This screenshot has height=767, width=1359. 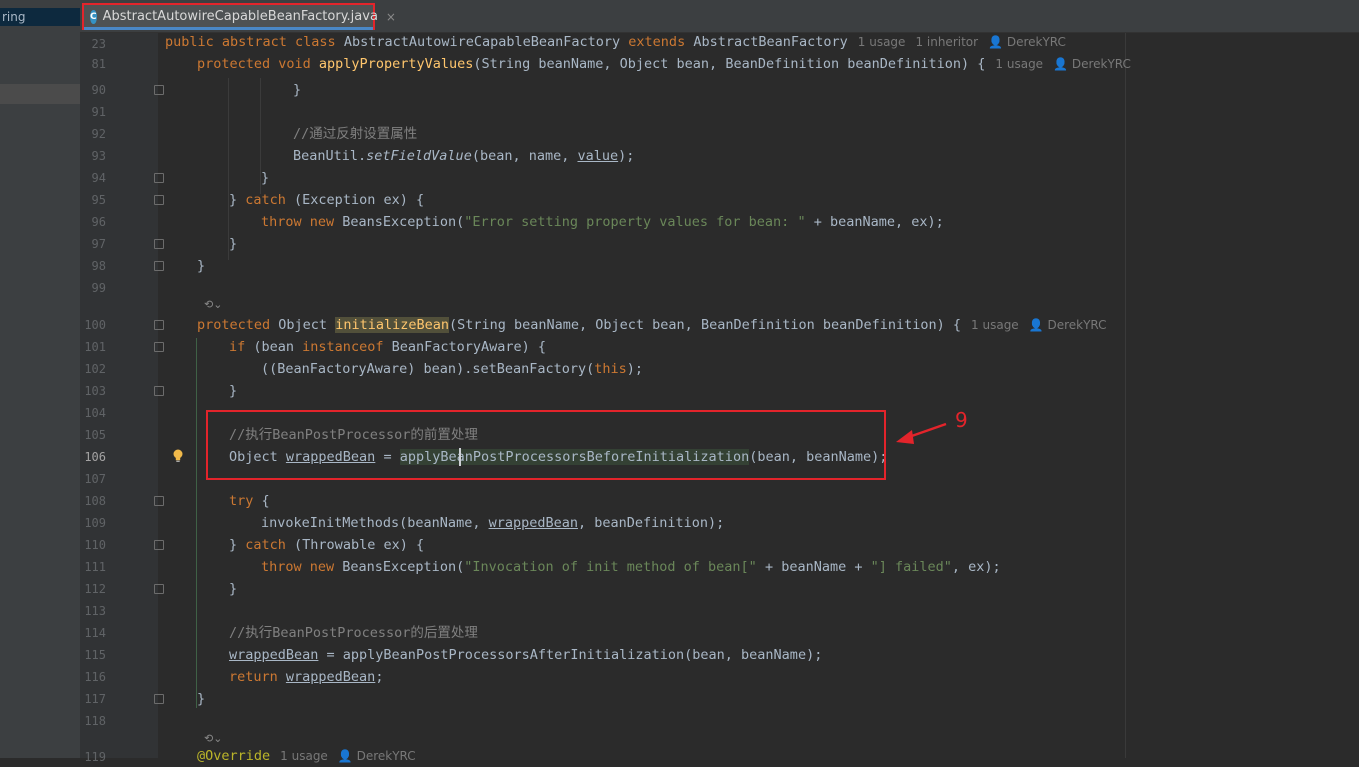 What do you see at coordinates (237, 545) in the screenshot?
I see `code-token: }` at bounding box center [237, 545].